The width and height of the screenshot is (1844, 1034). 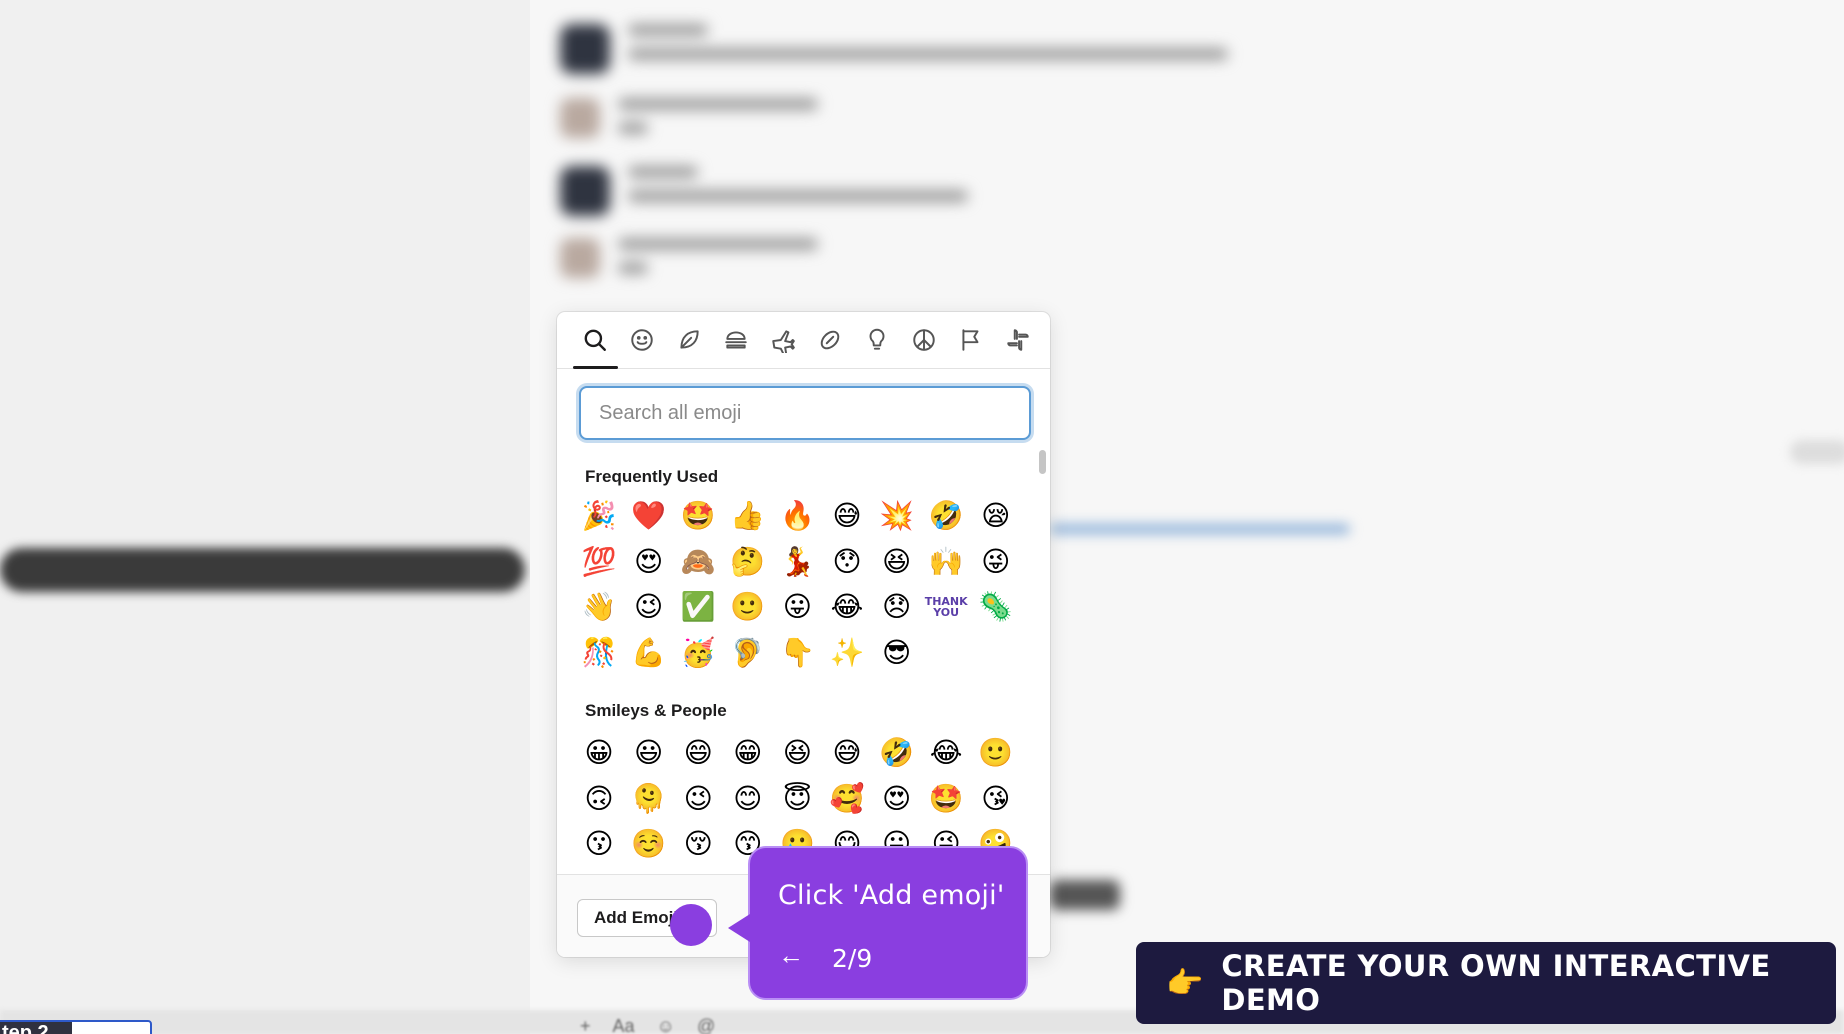 What do you see at coordinates (698, 607) in the screenshot?
I see `emoji-item: ✅` at bounding box center [698, 607].